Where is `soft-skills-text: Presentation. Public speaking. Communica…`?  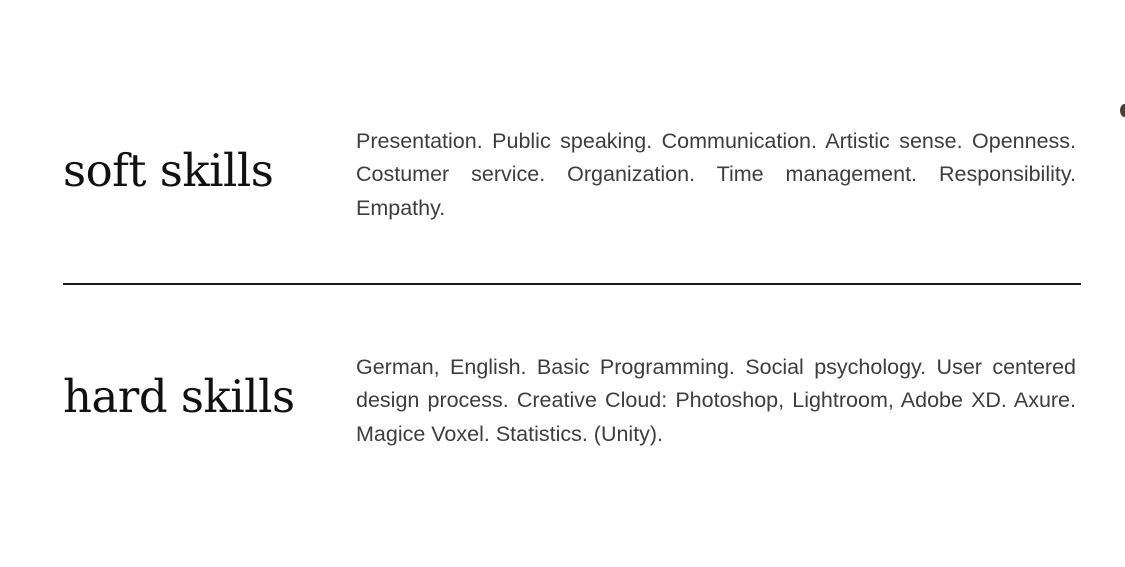 soft-skills-text: Presentation. Public speaking. Communica… is located at coordinates (716, 174).